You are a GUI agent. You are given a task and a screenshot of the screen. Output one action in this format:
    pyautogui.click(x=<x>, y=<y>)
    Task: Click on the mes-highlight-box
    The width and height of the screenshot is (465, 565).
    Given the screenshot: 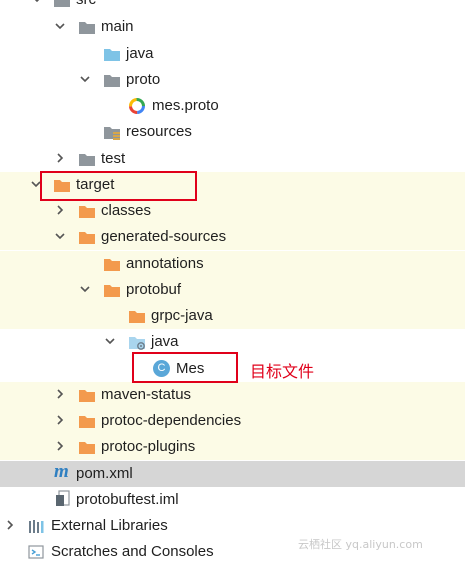 What is the action you would take?
    pyautogui.click(x=185, y=367)
    